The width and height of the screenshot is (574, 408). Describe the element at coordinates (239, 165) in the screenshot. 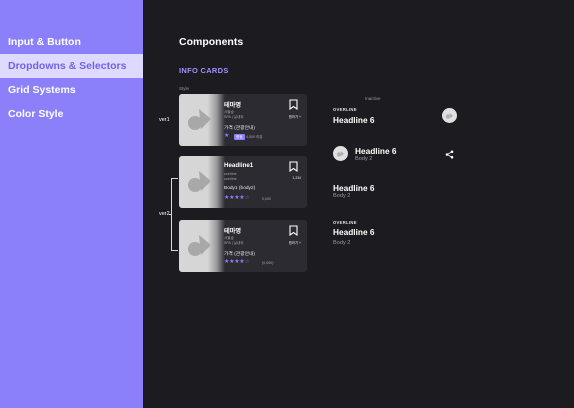

I see `card-title: Headline1` at that location.